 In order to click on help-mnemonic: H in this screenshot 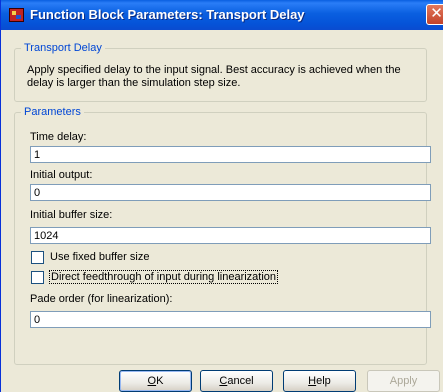, I will do `click(312, 380)`.